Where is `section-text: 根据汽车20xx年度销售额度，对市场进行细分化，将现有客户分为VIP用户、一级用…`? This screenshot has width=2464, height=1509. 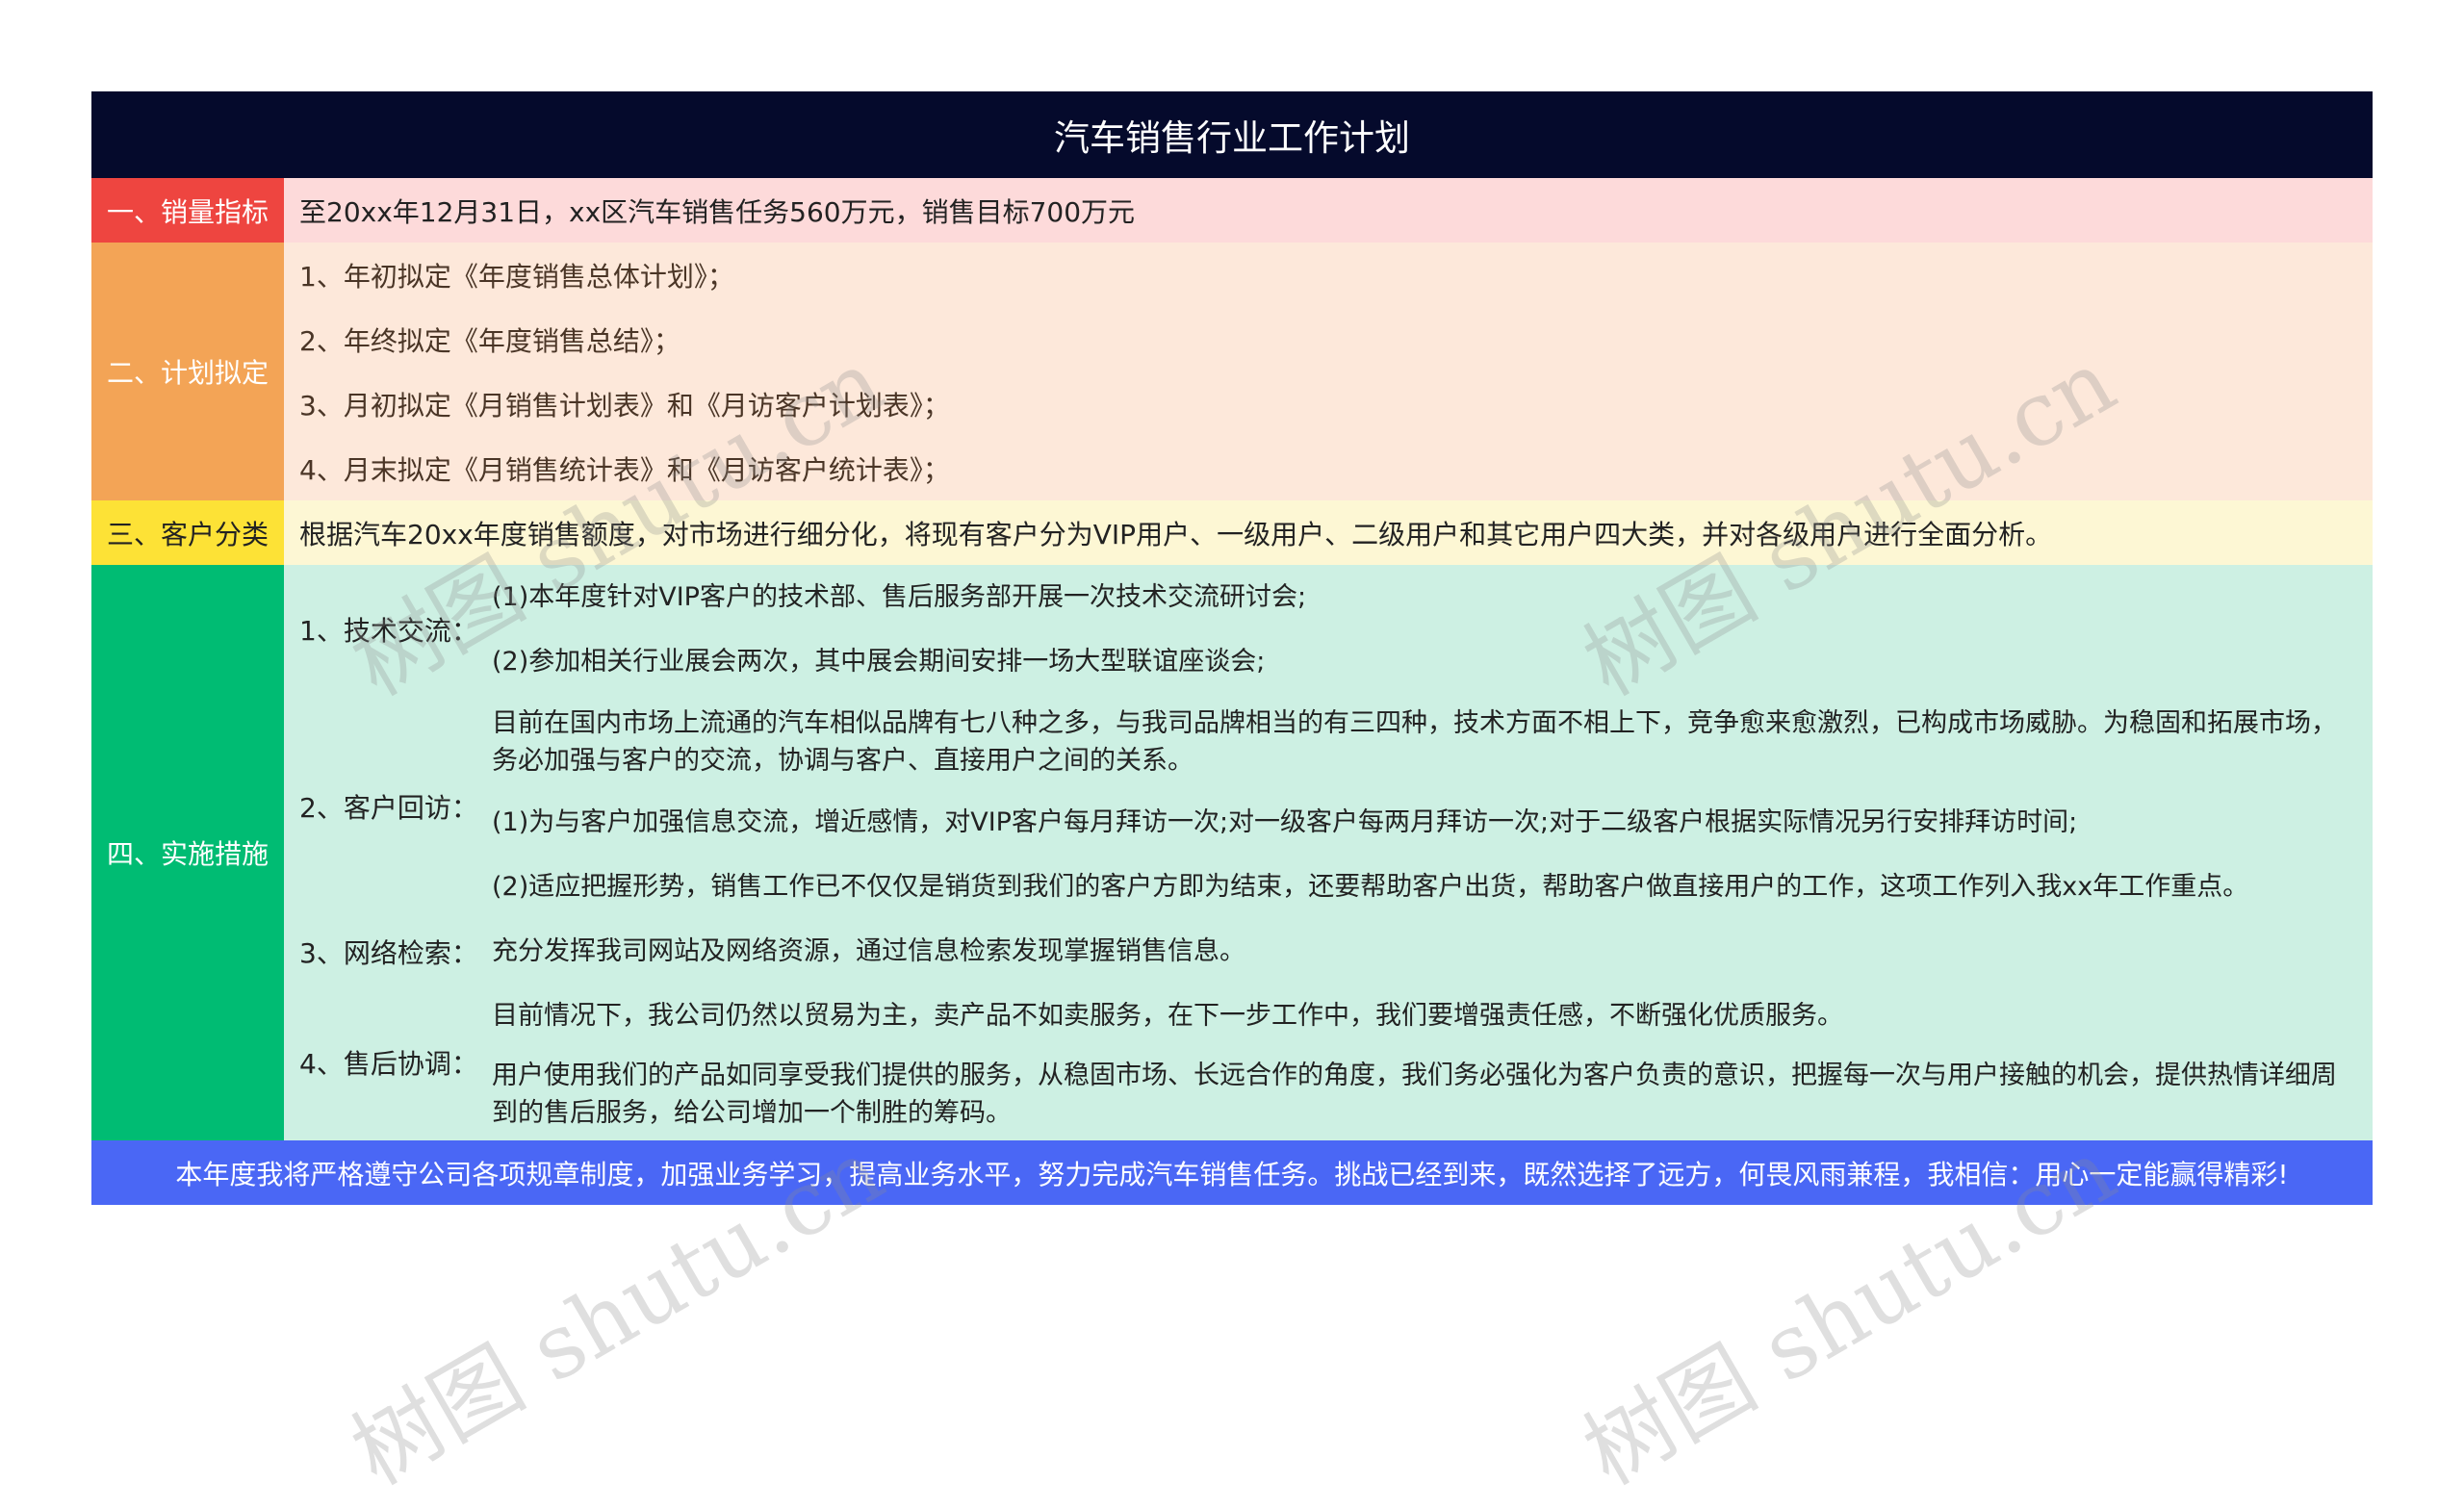 section-text: 根据汽车20xx年度销售额度，对市场进行细分化，将现有客户分为VIP用户、一级用… is located at coordinates (1328, 532).